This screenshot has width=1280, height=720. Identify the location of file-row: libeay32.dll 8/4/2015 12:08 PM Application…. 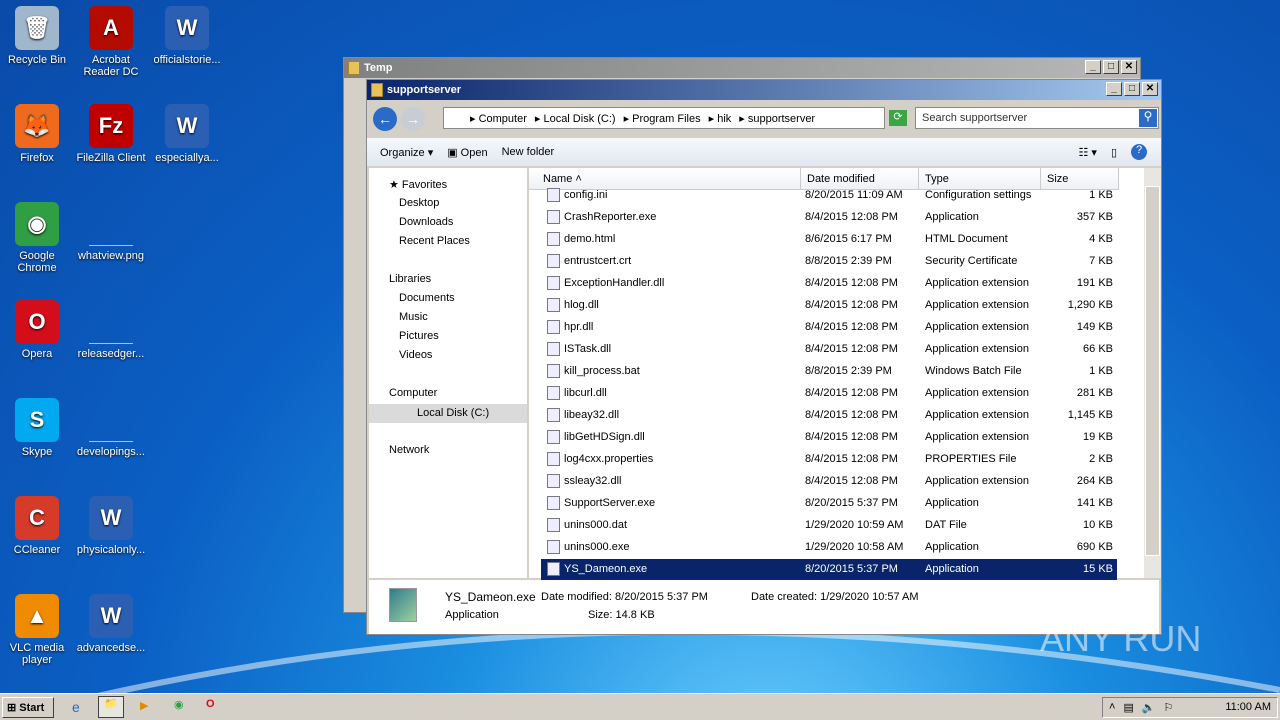
(829, 416).